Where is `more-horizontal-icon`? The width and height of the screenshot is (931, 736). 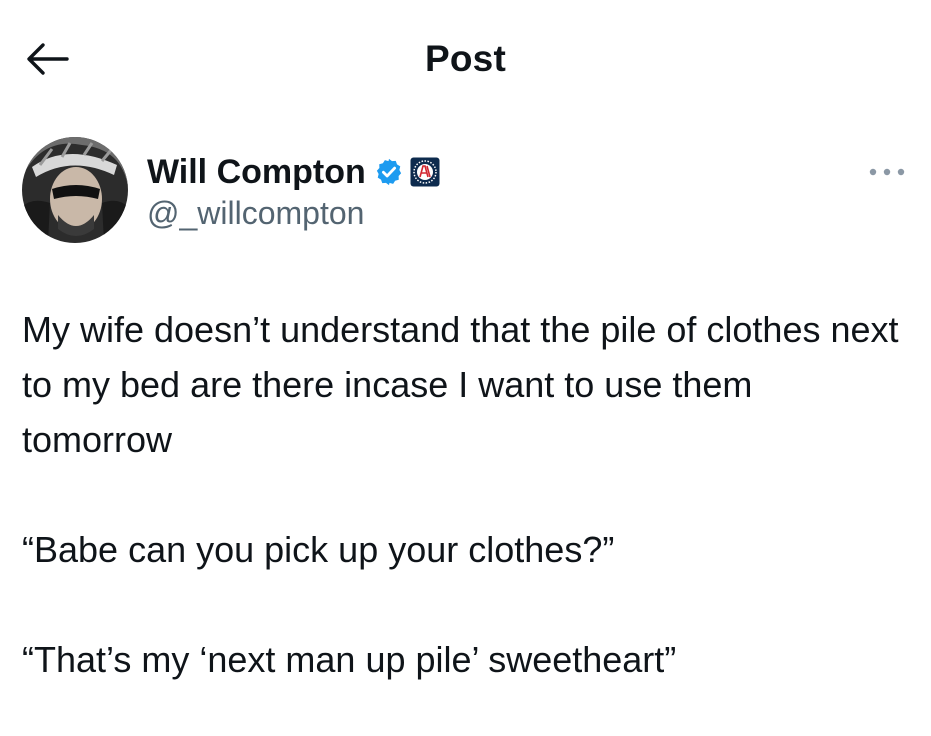 more-horizontal-icon is located at coordinates (887, 172).